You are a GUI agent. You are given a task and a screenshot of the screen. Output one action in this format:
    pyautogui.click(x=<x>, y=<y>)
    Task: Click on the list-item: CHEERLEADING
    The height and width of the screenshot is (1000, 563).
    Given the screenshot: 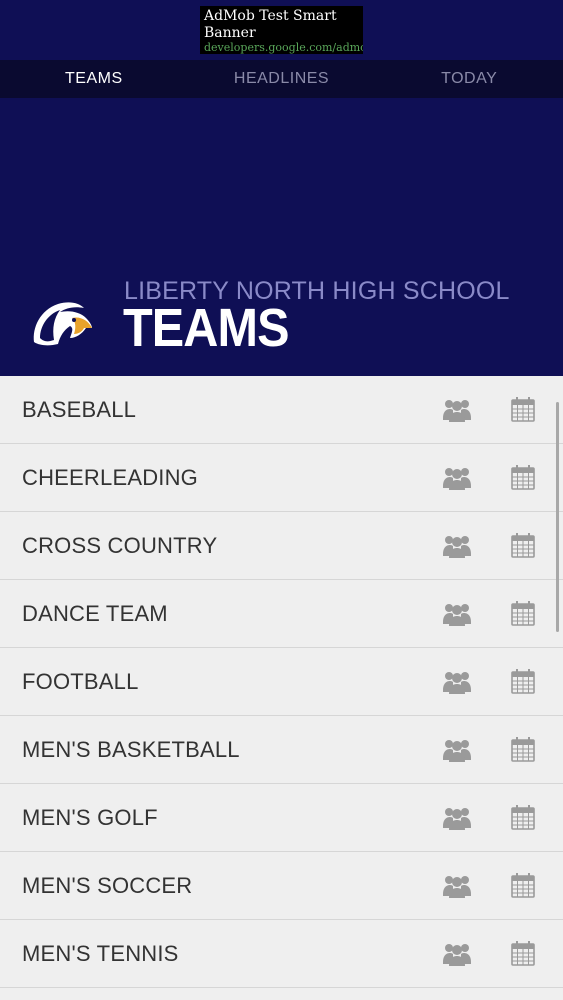 What is the action you would take?
    pyautogui.click(x=281, y=478)
    